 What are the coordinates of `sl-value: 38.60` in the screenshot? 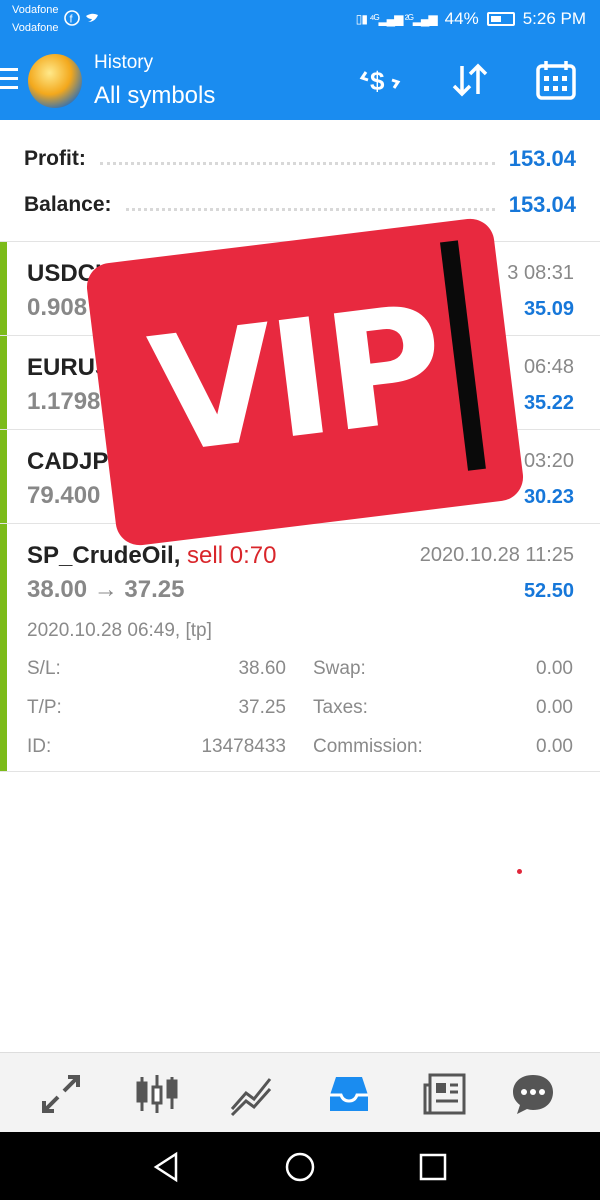 It's located at (262, 668).